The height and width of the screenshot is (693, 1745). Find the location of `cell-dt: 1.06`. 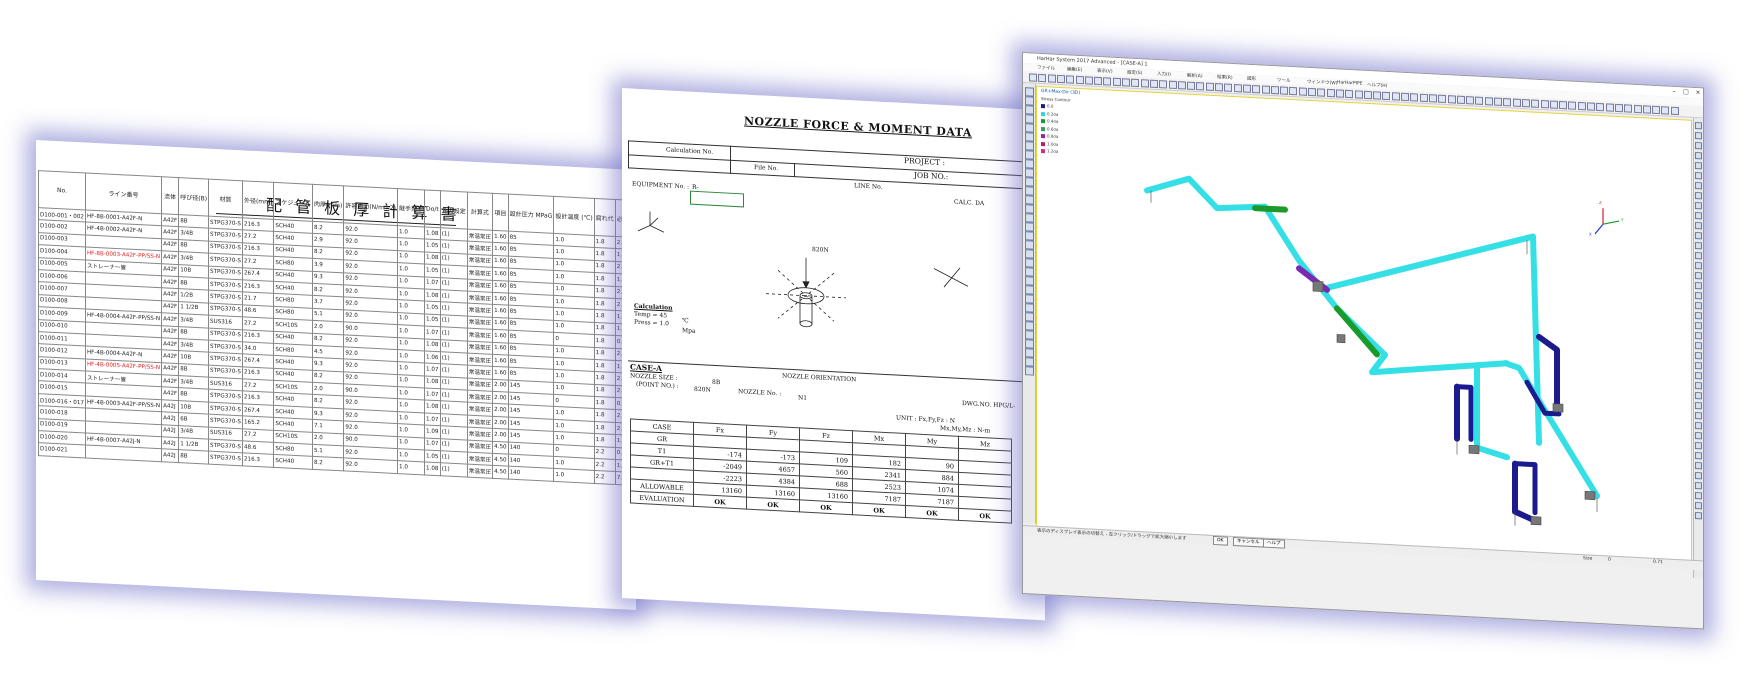

cell-dt: 1.06 is located at coordinates (432, 357).